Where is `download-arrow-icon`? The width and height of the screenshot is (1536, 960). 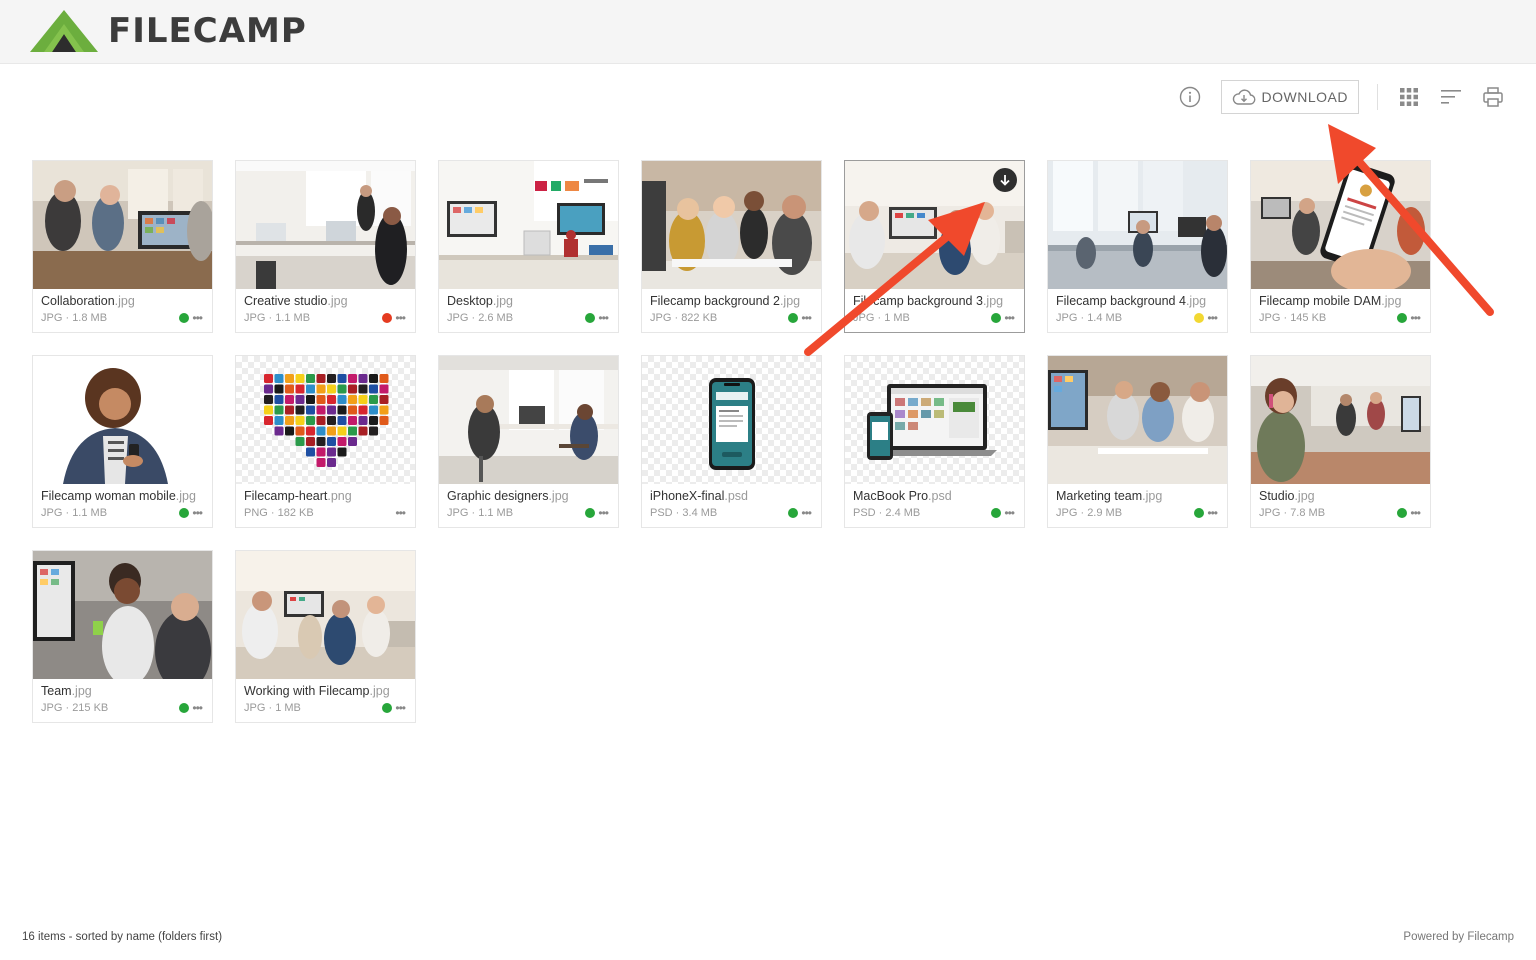
download-arrow-icon is located at coordinates (1005, 180).